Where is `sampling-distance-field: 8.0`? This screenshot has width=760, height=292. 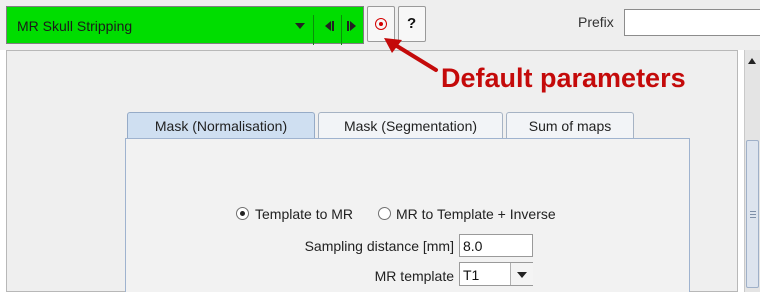
sampling-distance-field: 8.0 is located at coordinates (496, 245).